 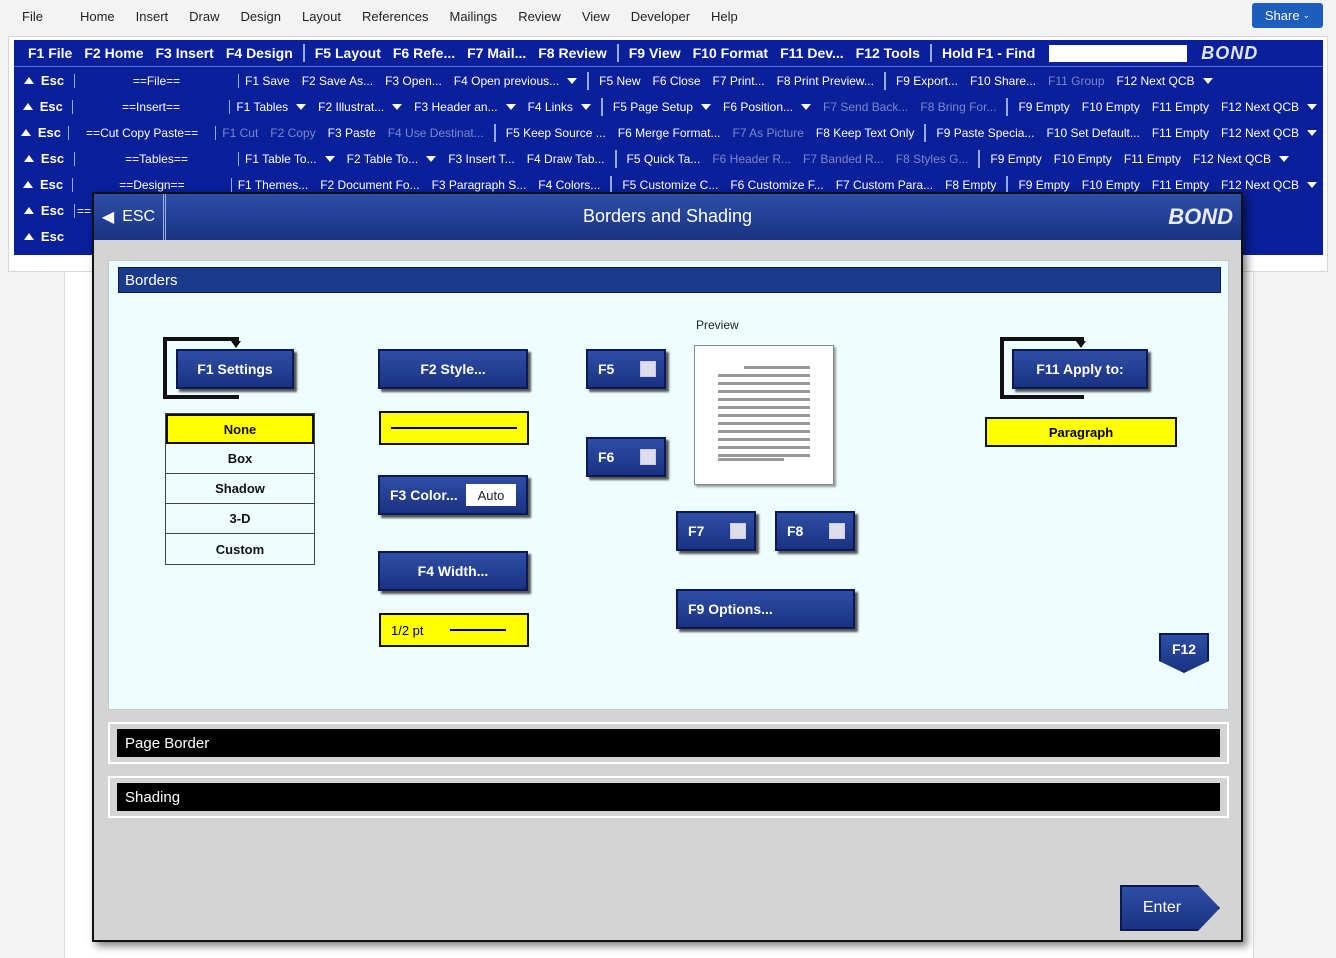 I want to click on f5-top-border-button: F5, so click(x=626, y=369).